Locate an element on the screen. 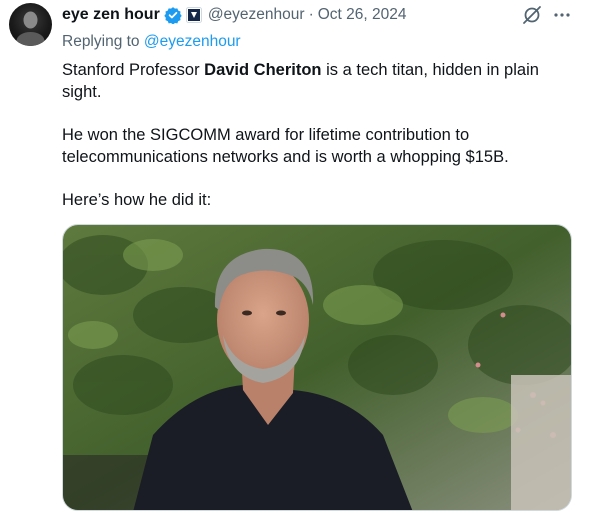 Image resolution: width=600 pixels, height=517 pixels. tweet-header: eye zen hour @eyezenhour · Oct 26, 2024 is located at coordinates (234, 15).